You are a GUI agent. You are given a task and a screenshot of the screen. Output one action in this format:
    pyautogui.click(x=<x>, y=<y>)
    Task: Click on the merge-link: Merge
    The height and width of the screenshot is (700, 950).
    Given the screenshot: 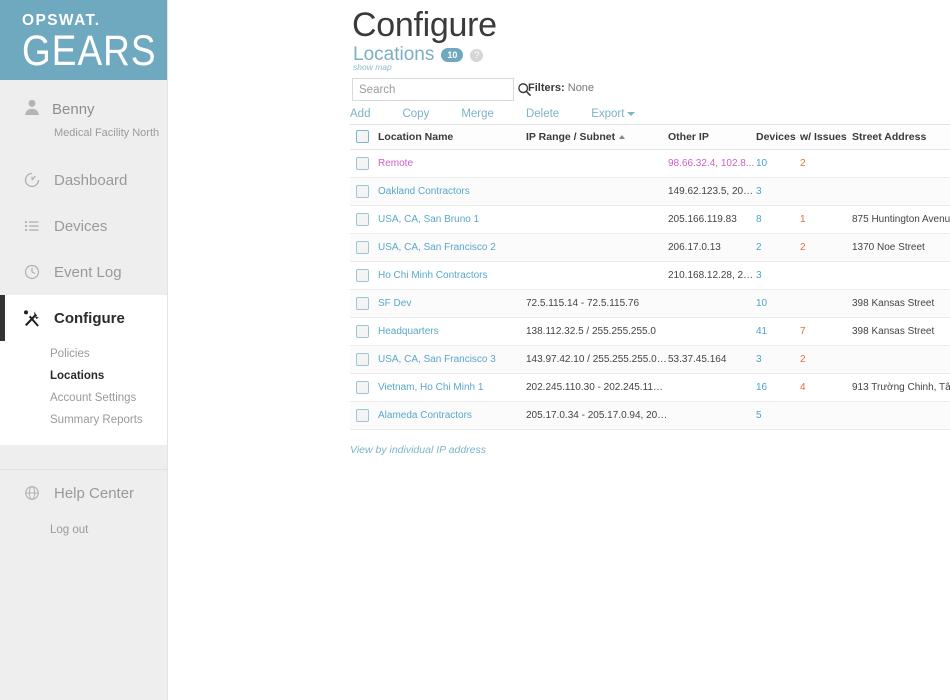 What is the action you would take?
    pyautogui.click(x=485, y=114)
    